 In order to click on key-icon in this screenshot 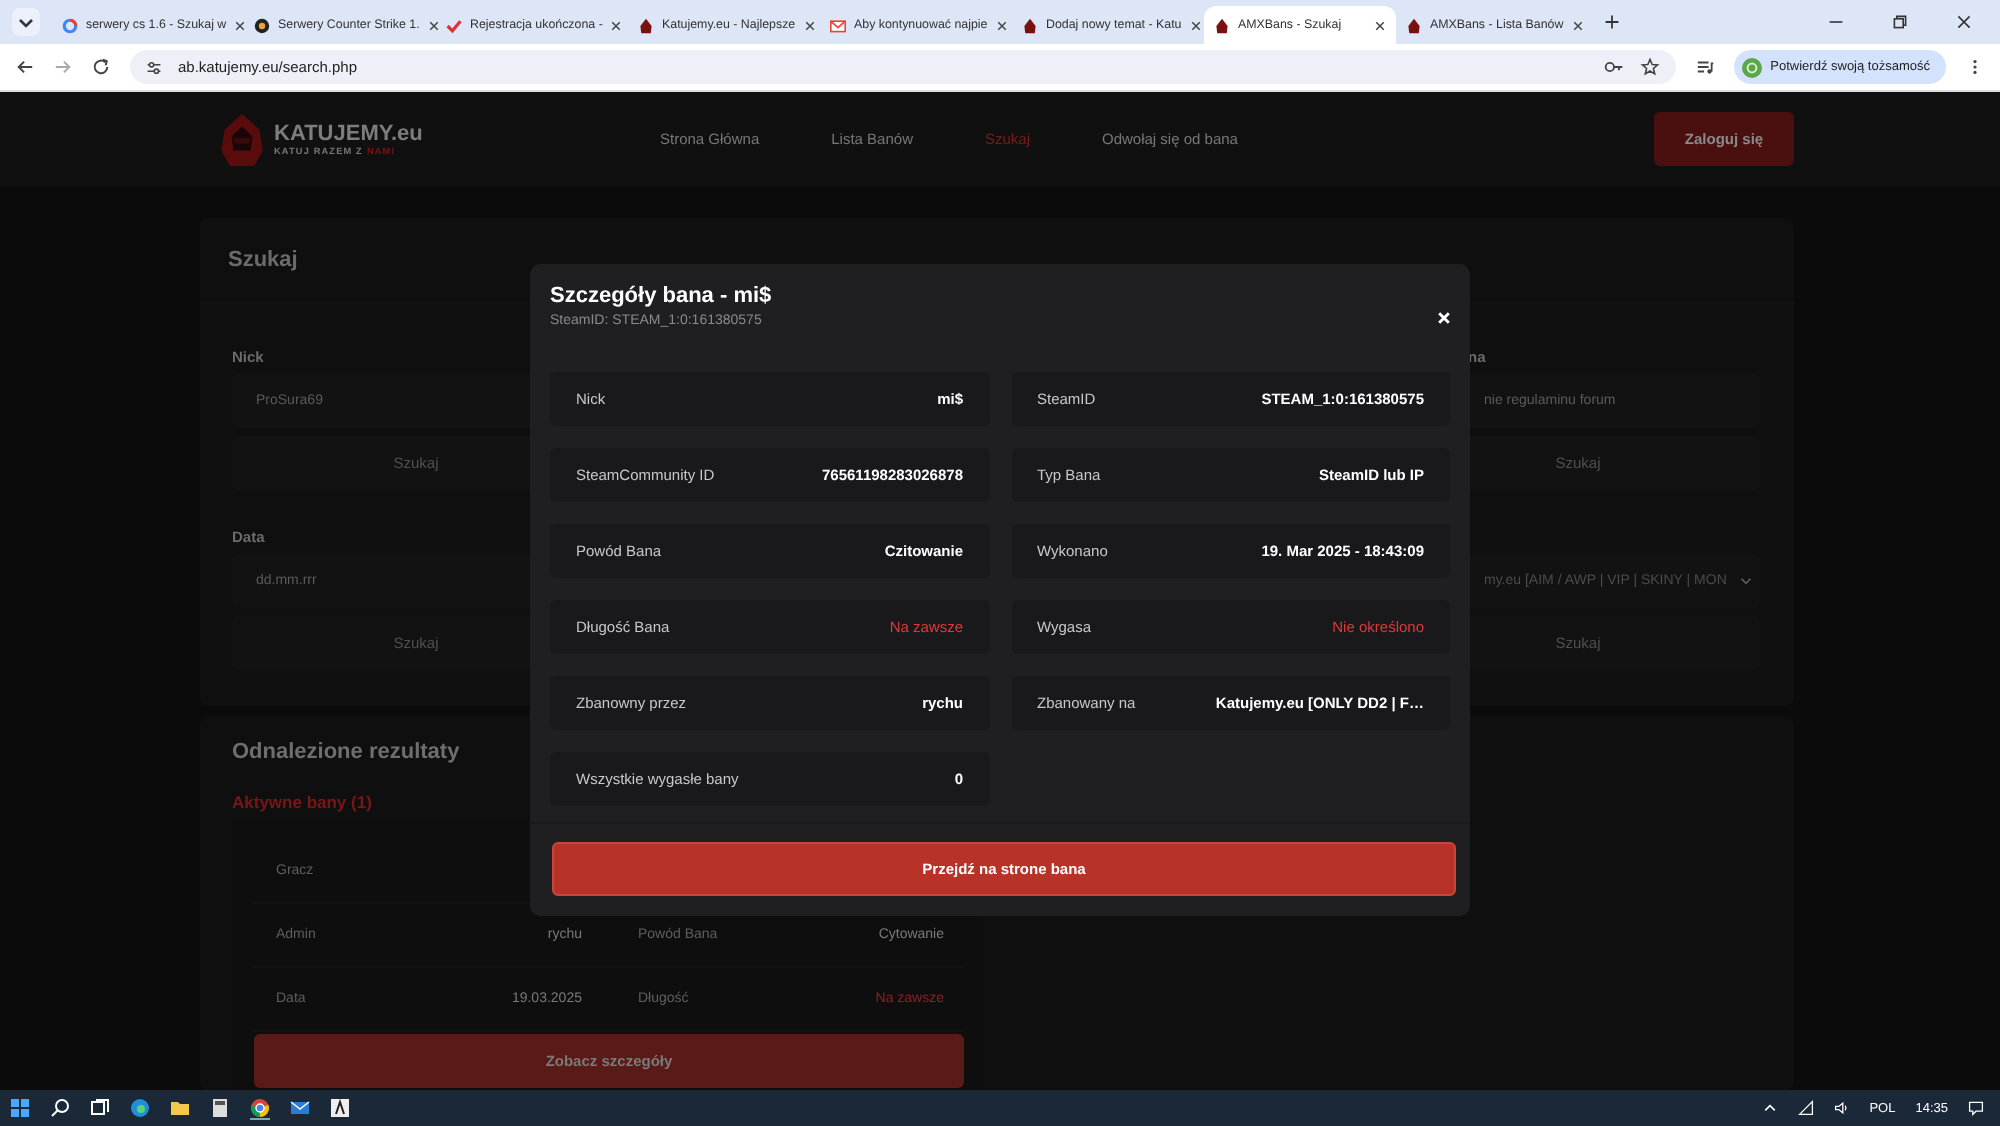, I will do `click(1614, 67)`.